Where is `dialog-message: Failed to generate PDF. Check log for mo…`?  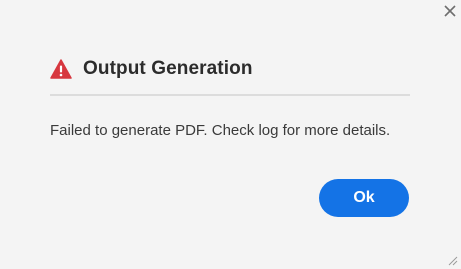
dialog-message: Failed to generate PDF. Check log for mo… is located at coordinates (220, 130).